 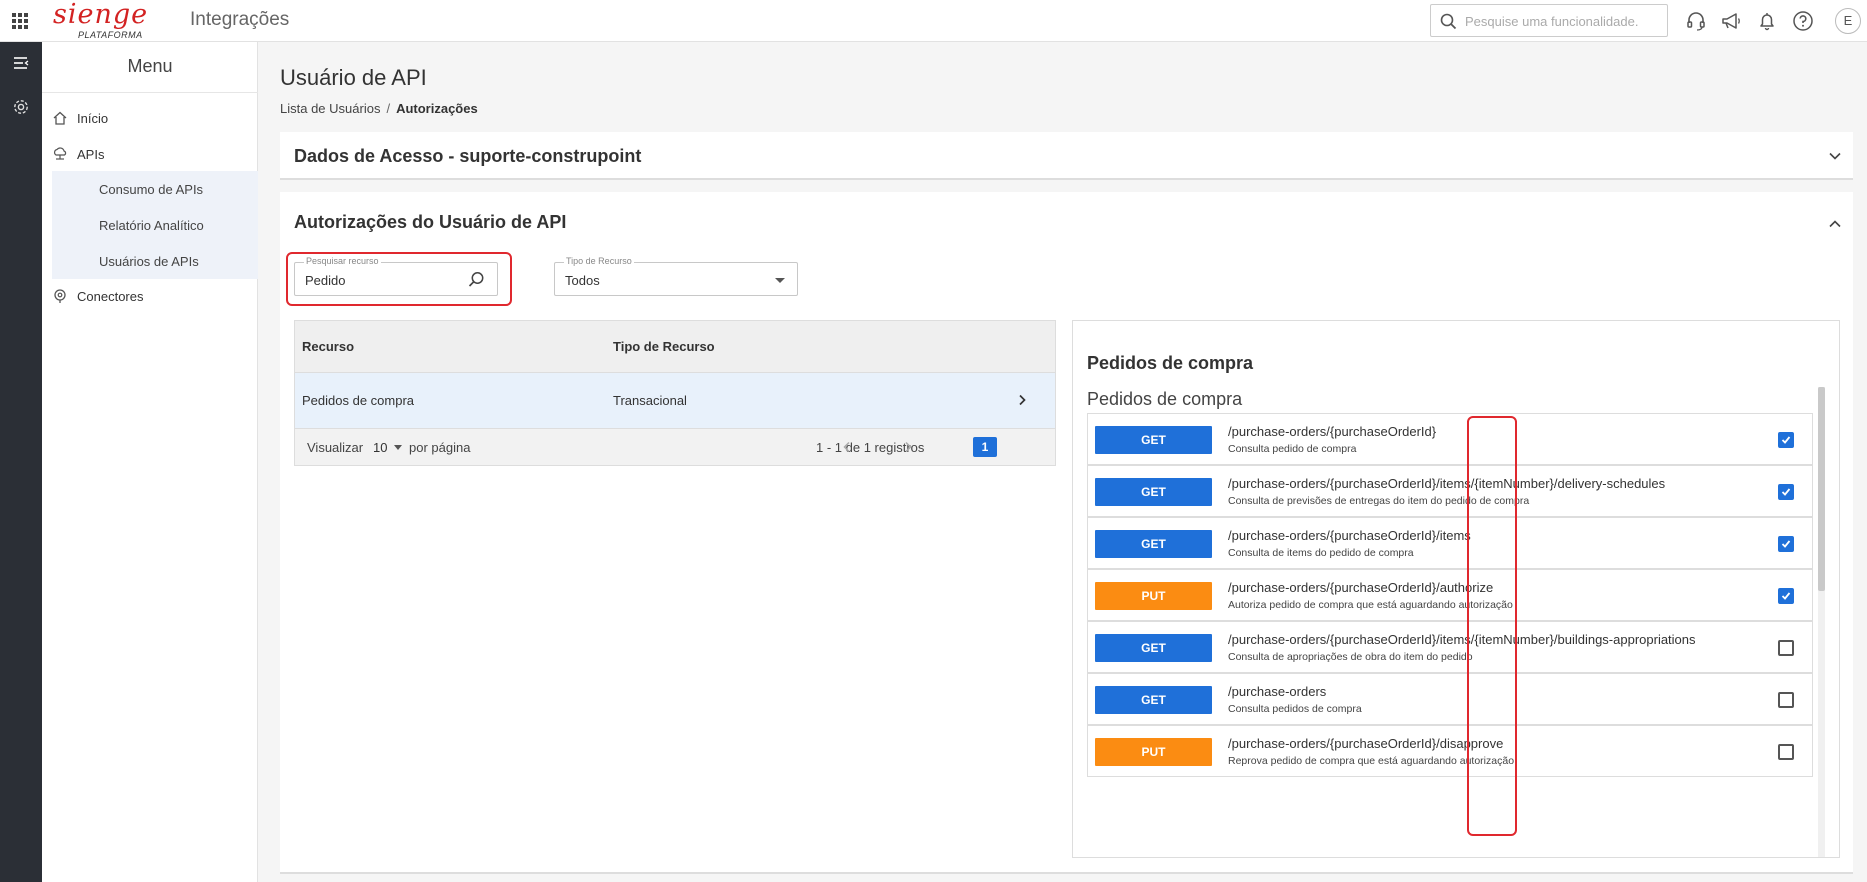 I want to click on access-panel-title: Dados de Acesso - suporte-construpoint, so click(x=468, y=156).